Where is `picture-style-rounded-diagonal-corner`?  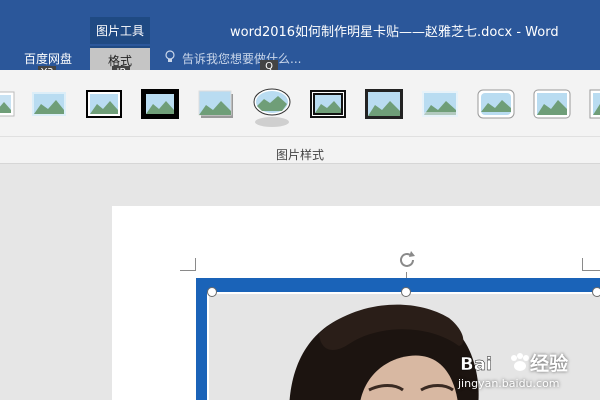
picture-style-rounded-diagonal-corner is located at coordinates (496, 104).